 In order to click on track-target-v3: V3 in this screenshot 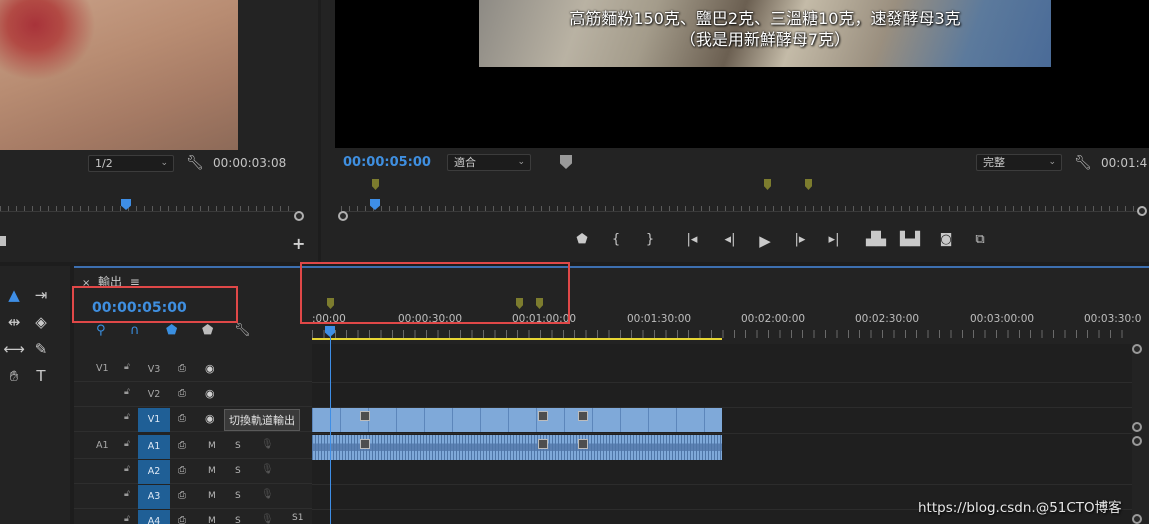, I will do `click(154, 370)`.